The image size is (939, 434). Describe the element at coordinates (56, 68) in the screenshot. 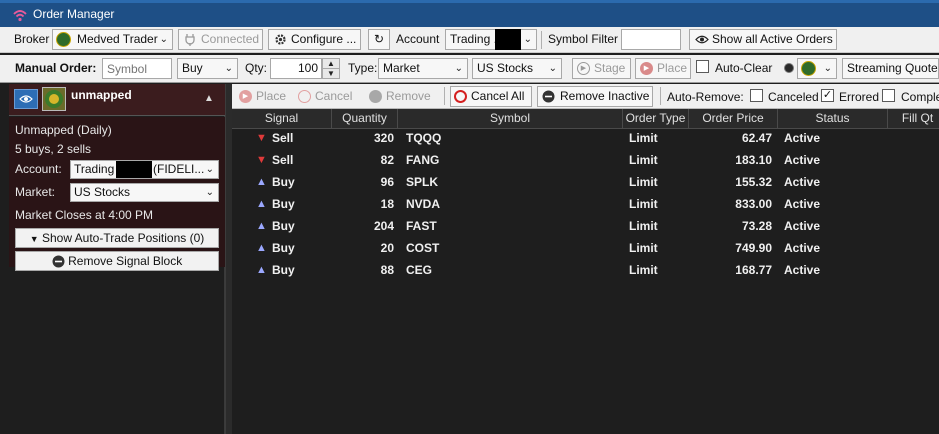

I see `manual-order-label: Manual Order:` at that location.